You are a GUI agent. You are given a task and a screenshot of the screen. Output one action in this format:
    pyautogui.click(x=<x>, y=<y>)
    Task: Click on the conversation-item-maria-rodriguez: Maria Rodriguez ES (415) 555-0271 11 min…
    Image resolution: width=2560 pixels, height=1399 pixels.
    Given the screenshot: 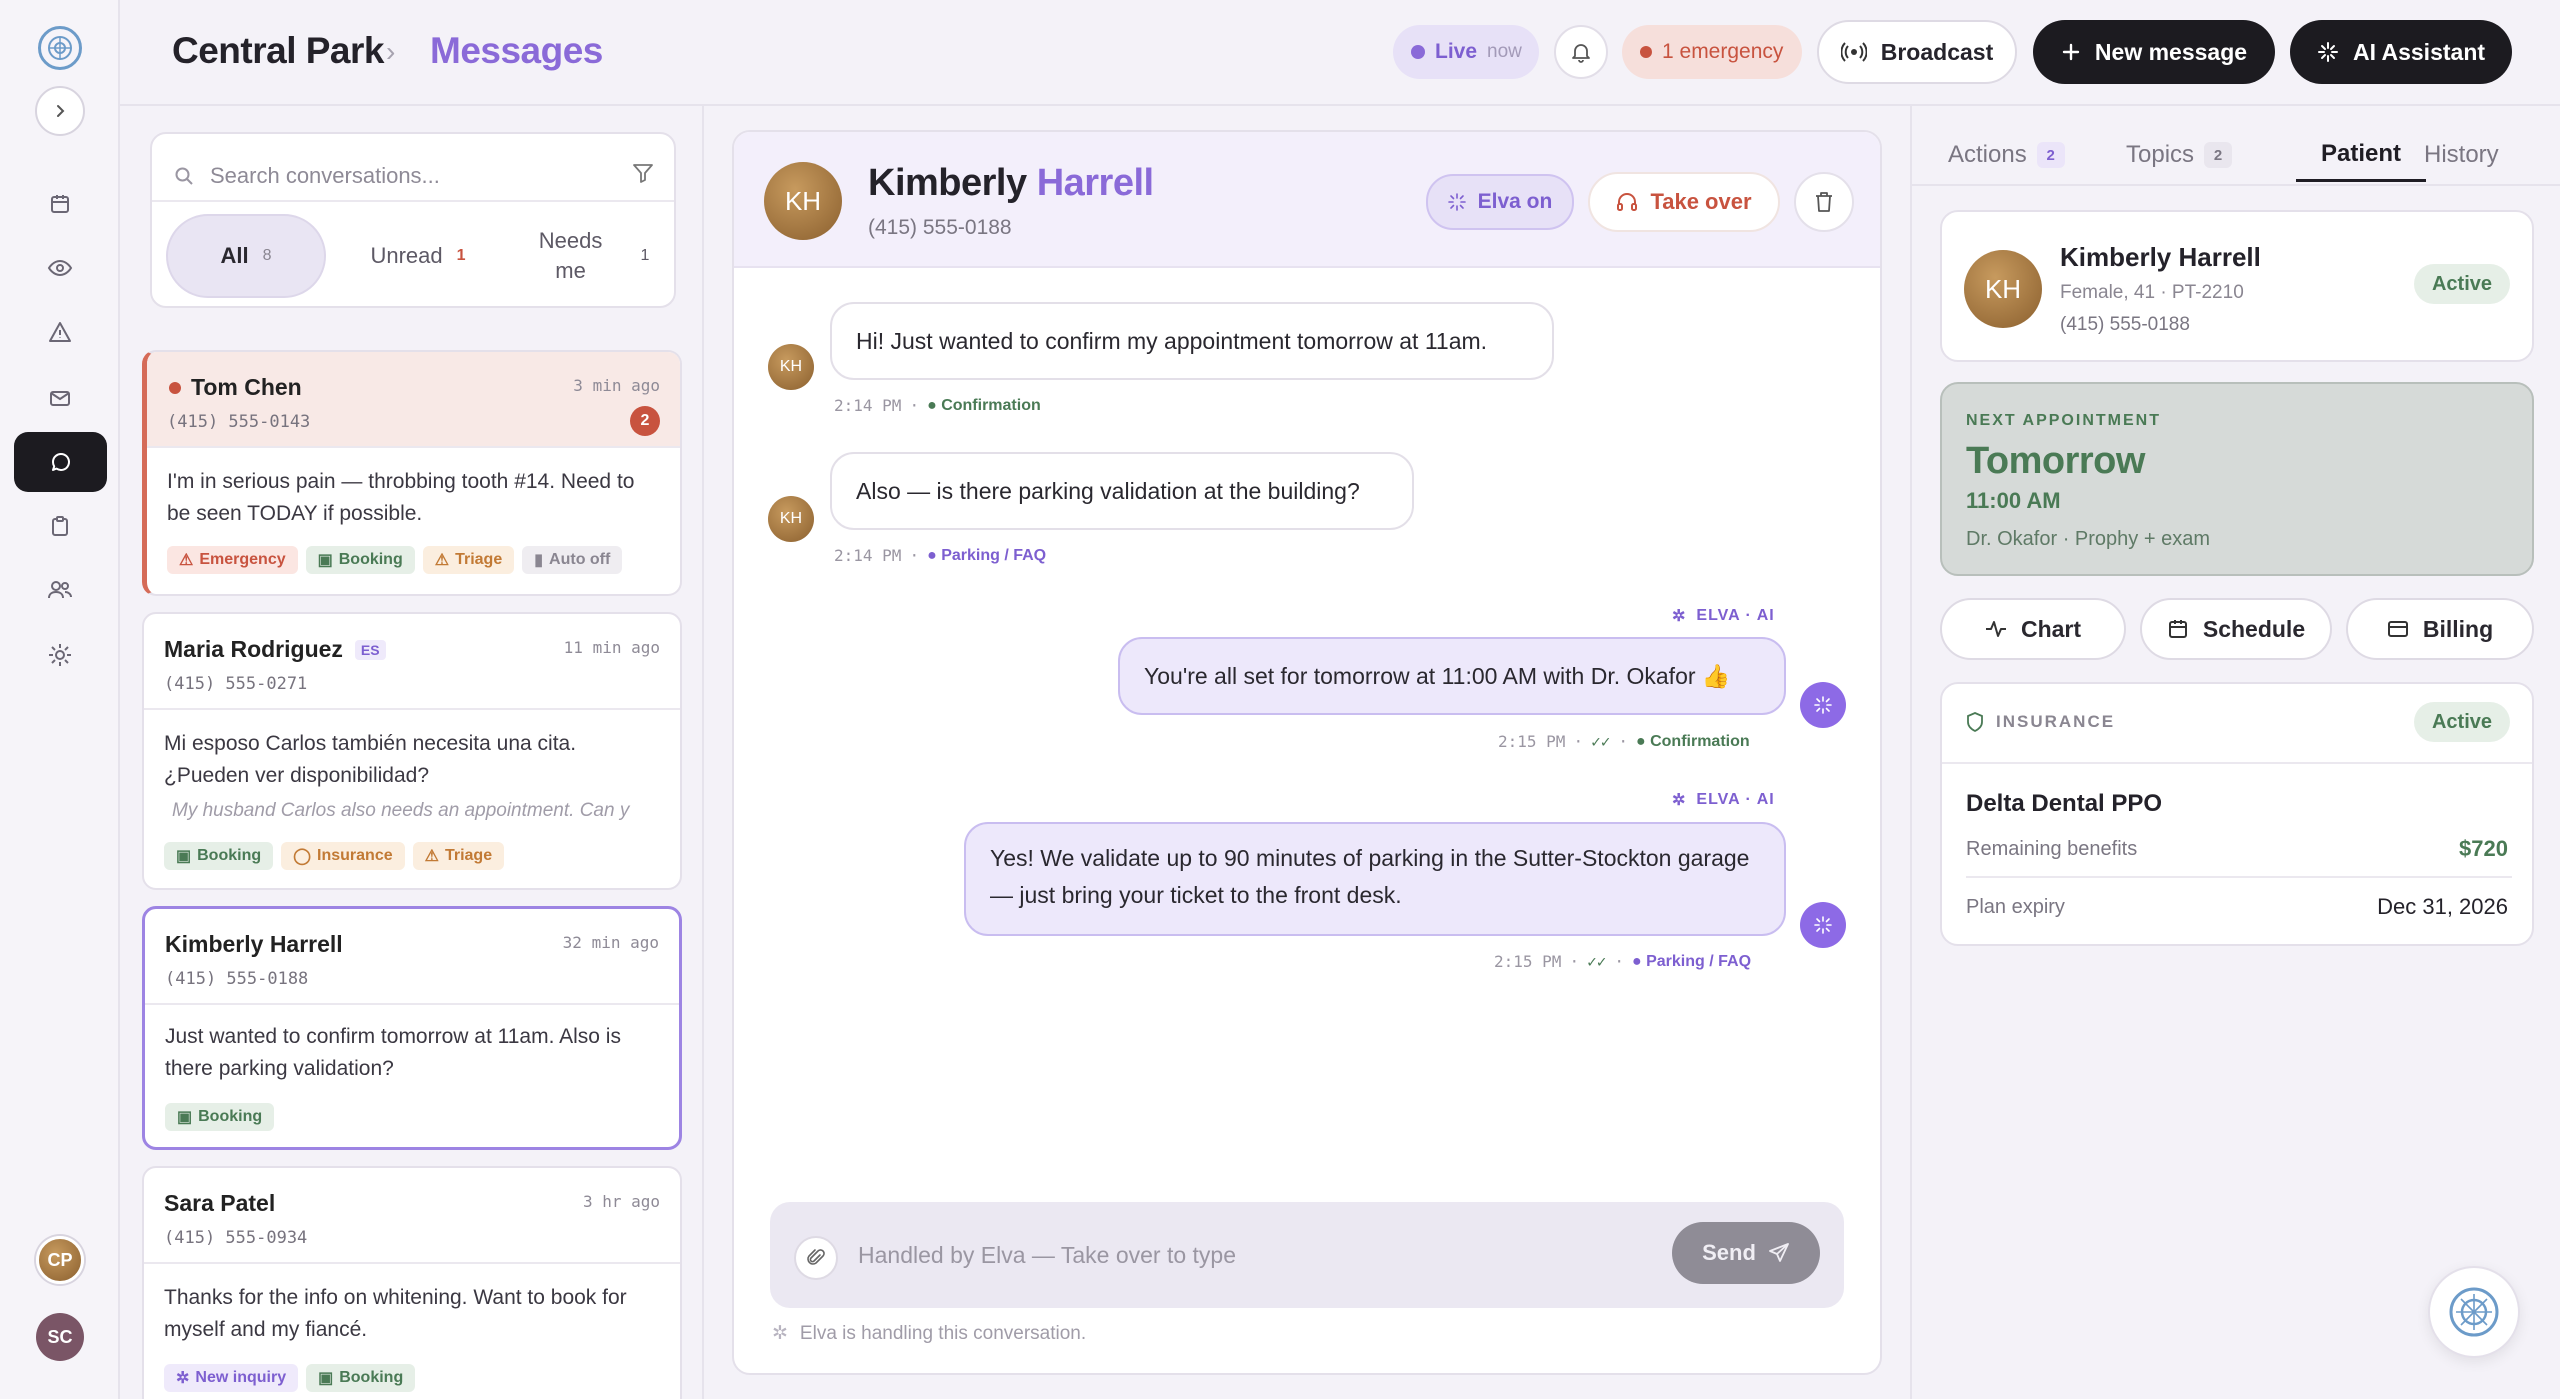 What is the action you would take?
    pyautogui.click(x=412, y=751)
    